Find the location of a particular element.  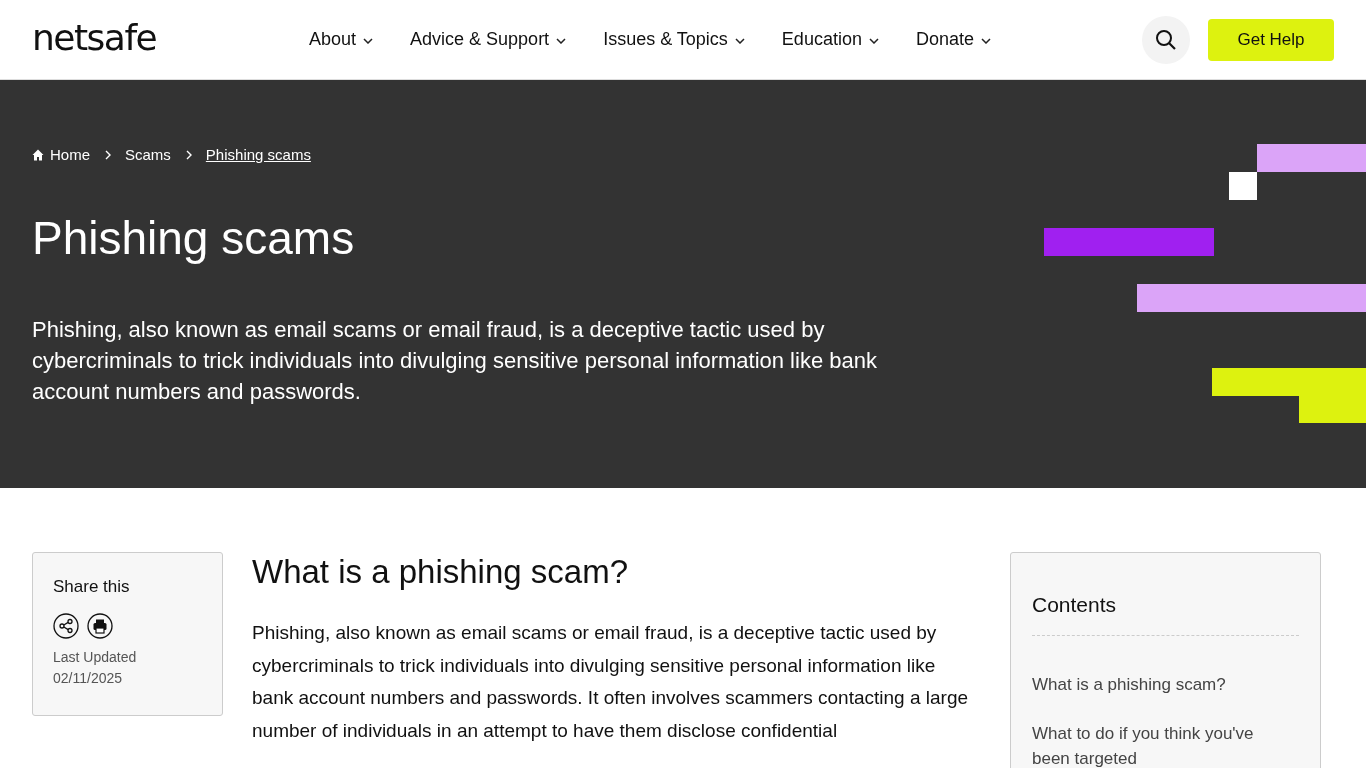

get-help-button: Get Help is located at coordinates (1271, 39).